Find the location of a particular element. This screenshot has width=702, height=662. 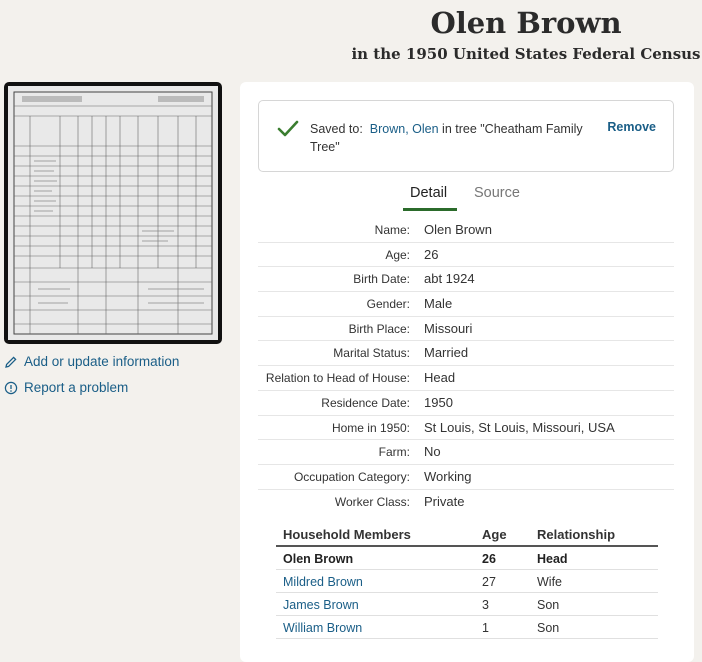

detail-label: Birth Place: is located at coordinates (379, 328).